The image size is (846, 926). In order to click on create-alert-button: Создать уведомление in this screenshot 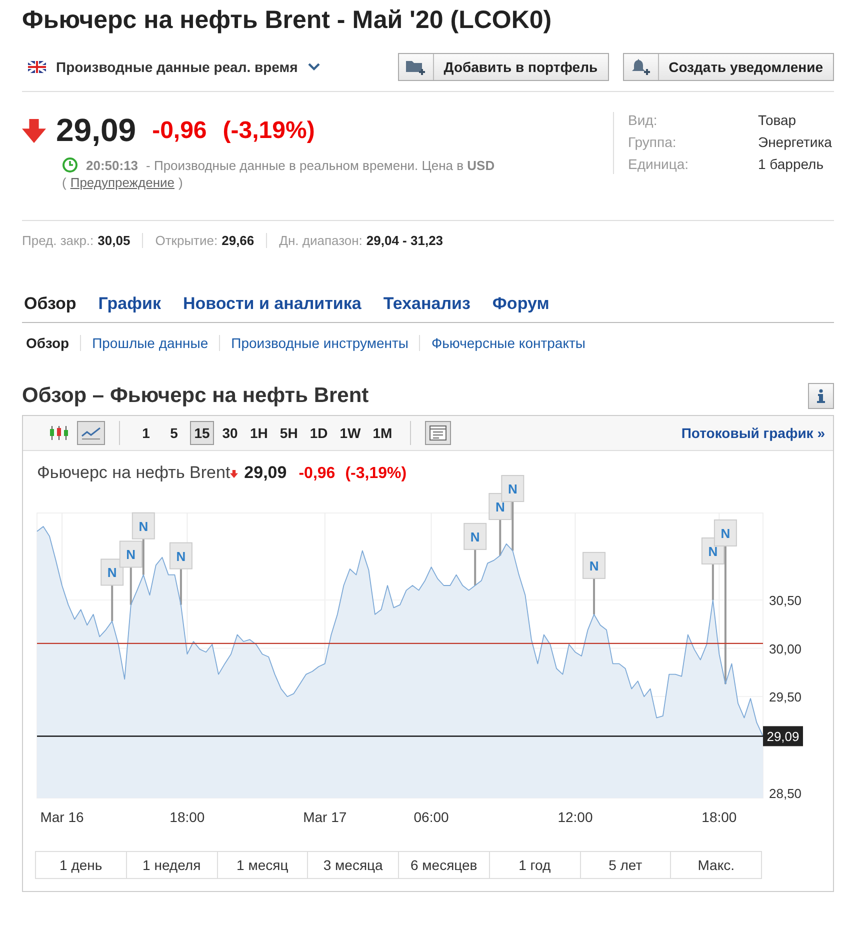, I will do `click(728, 67)`.